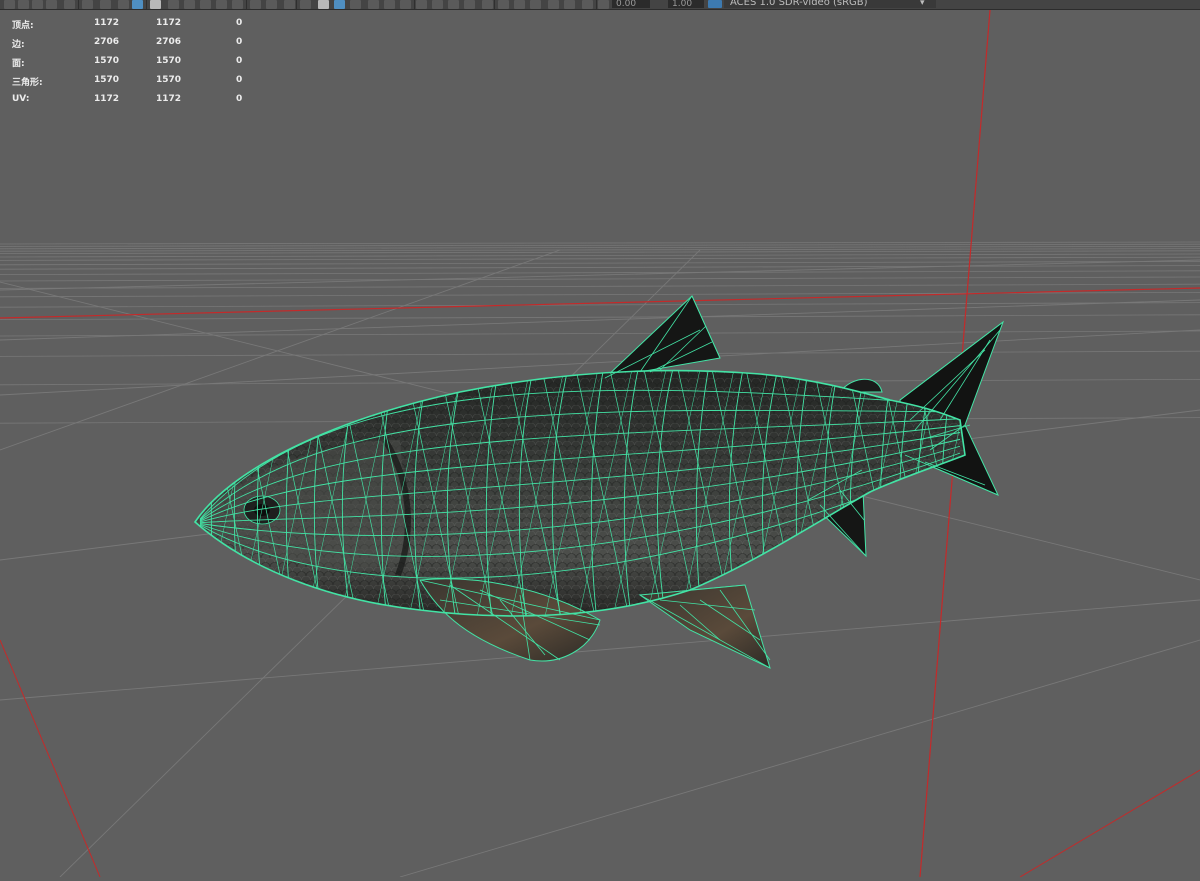  What do you see at coordinates (21, 99) in the screenshot?
I see `hud-label: UV:` at bounding box center [21, 99].